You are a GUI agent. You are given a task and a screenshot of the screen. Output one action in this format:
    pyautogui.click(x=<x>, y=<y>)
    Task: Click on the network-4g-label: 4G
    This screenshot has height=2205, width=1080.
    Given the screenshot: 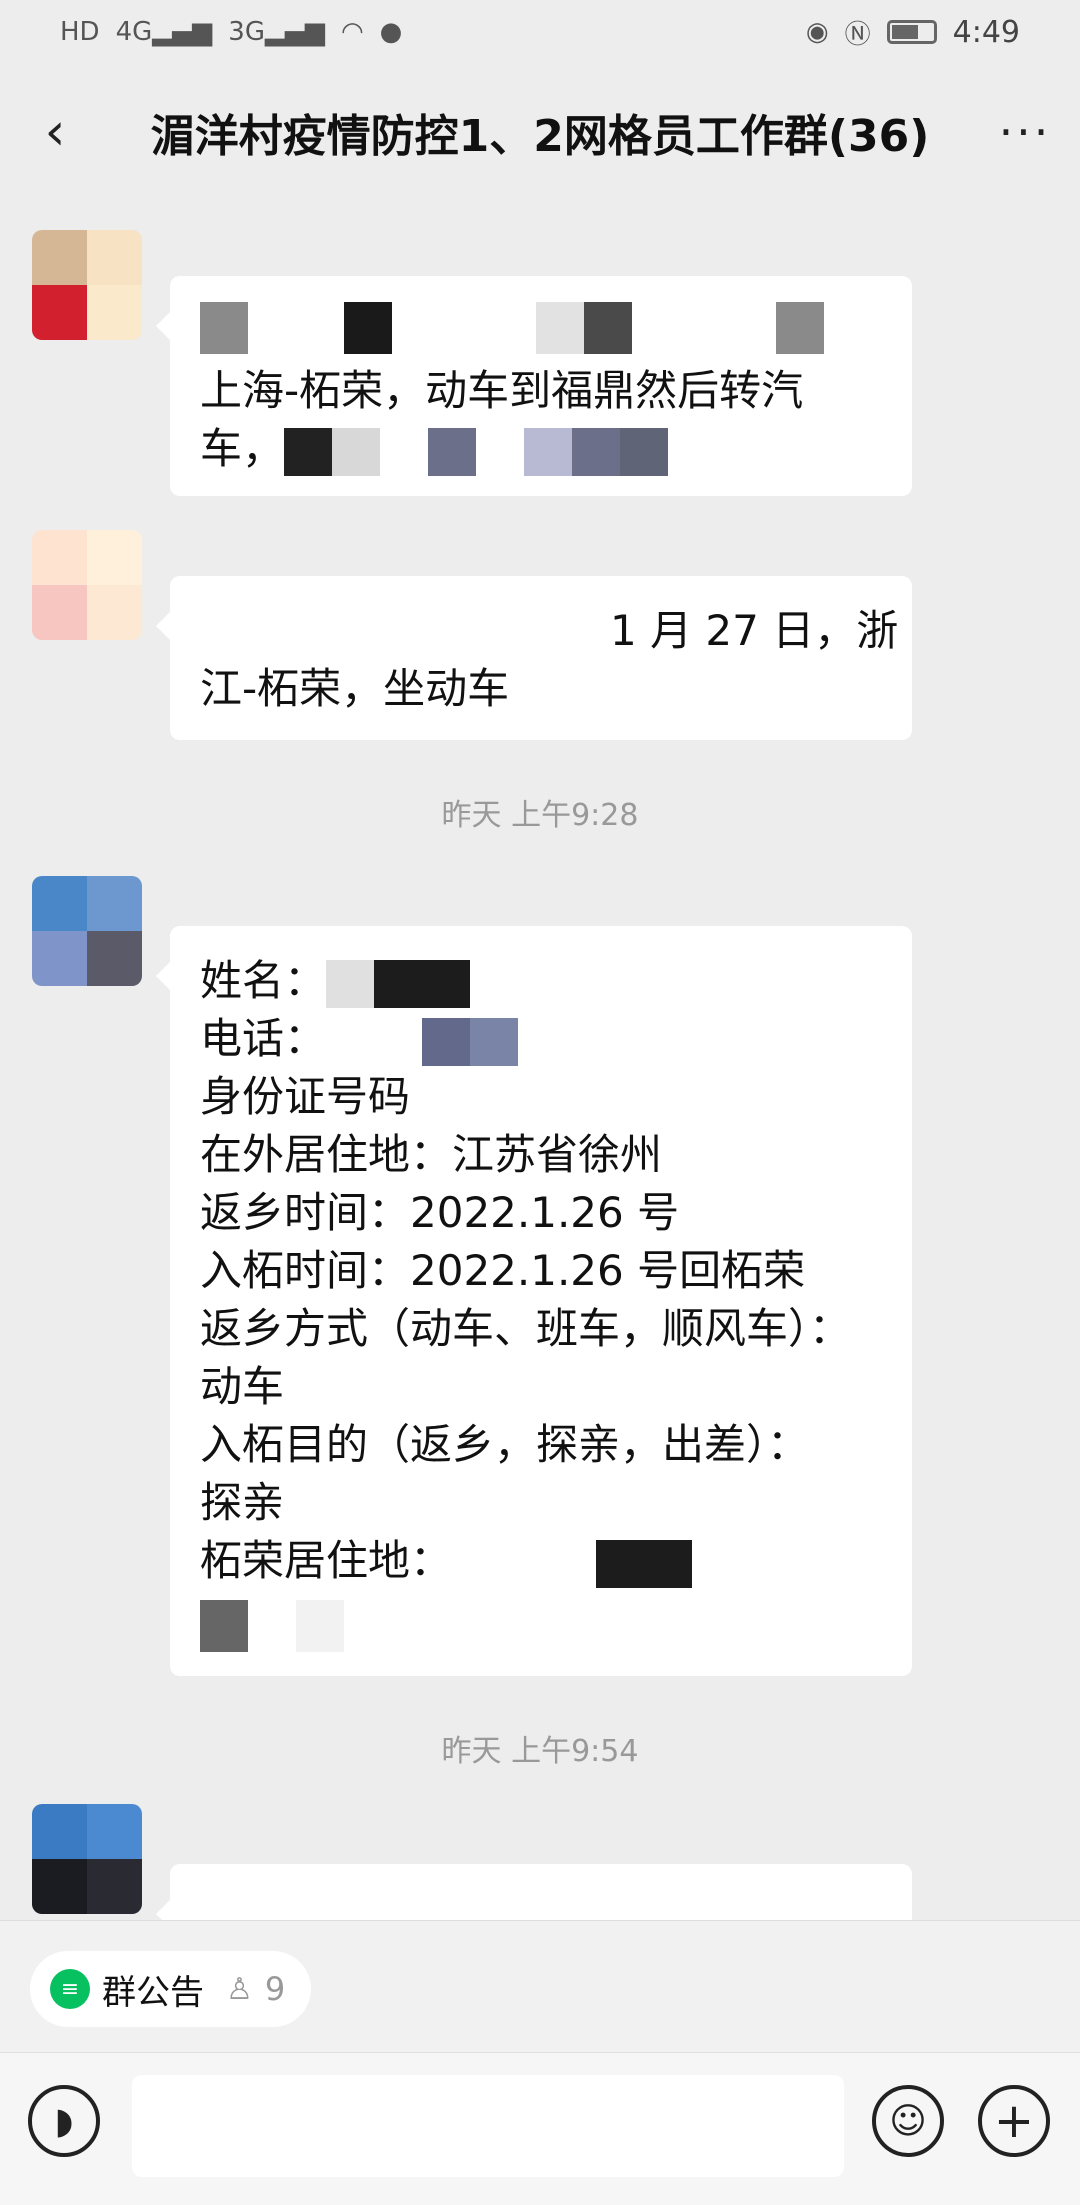 What is the action you would take?
    pyautogui.click(x=134, y=32)
    